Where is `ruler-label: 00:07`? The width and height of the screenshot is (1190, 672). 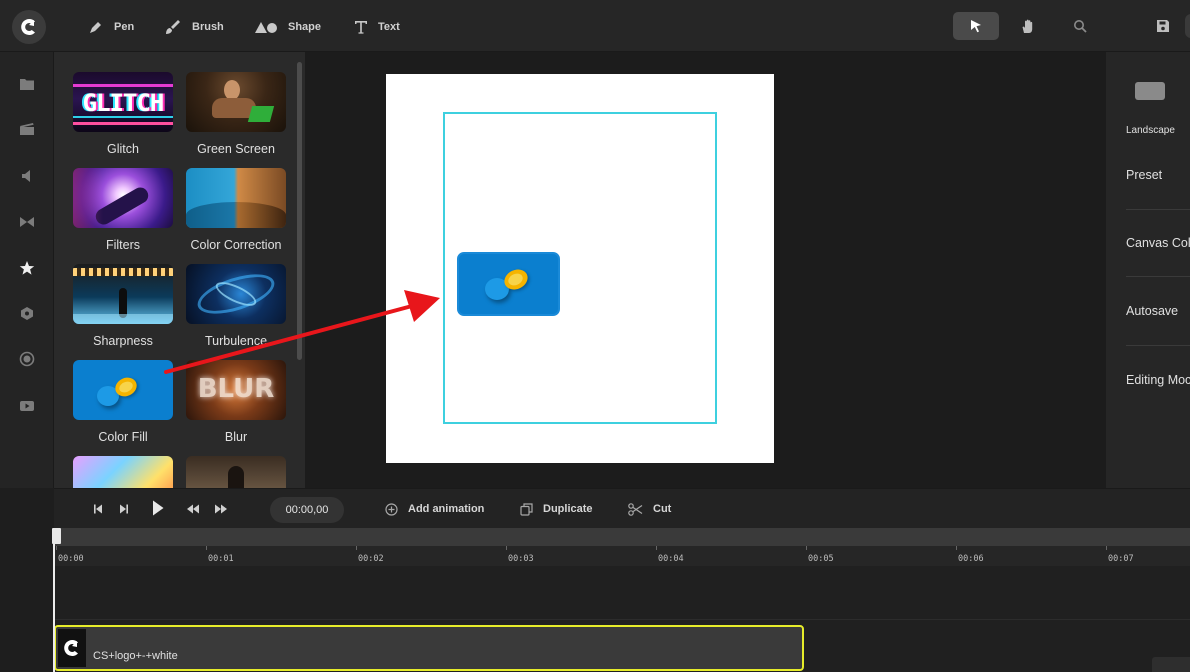
ruler-label: 00:07 is located at coordinates (1121, 559).